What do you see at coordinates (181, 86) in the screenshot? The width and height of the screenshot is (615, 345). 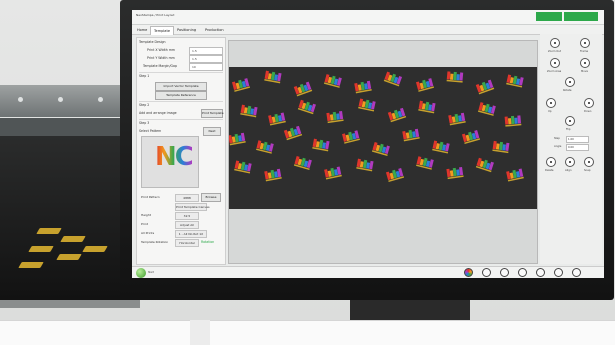 I see `import-template-button: Import Vector Template` at bounding box center [181, 86].